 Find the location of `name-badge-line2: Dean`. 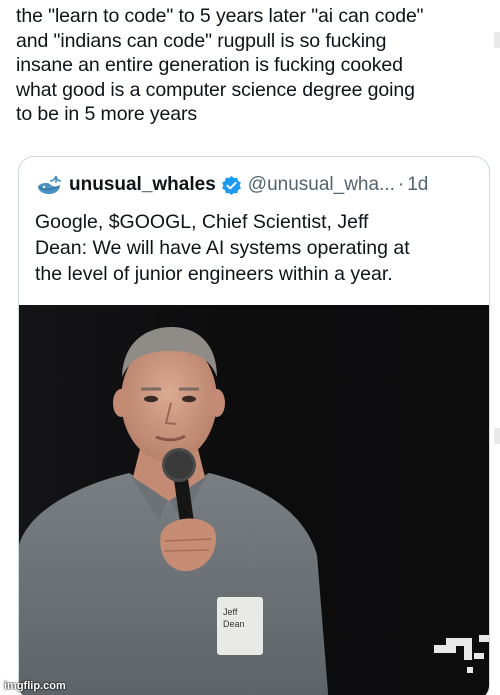

name-badge-line2: Dean is located at coordinates (234, 624).